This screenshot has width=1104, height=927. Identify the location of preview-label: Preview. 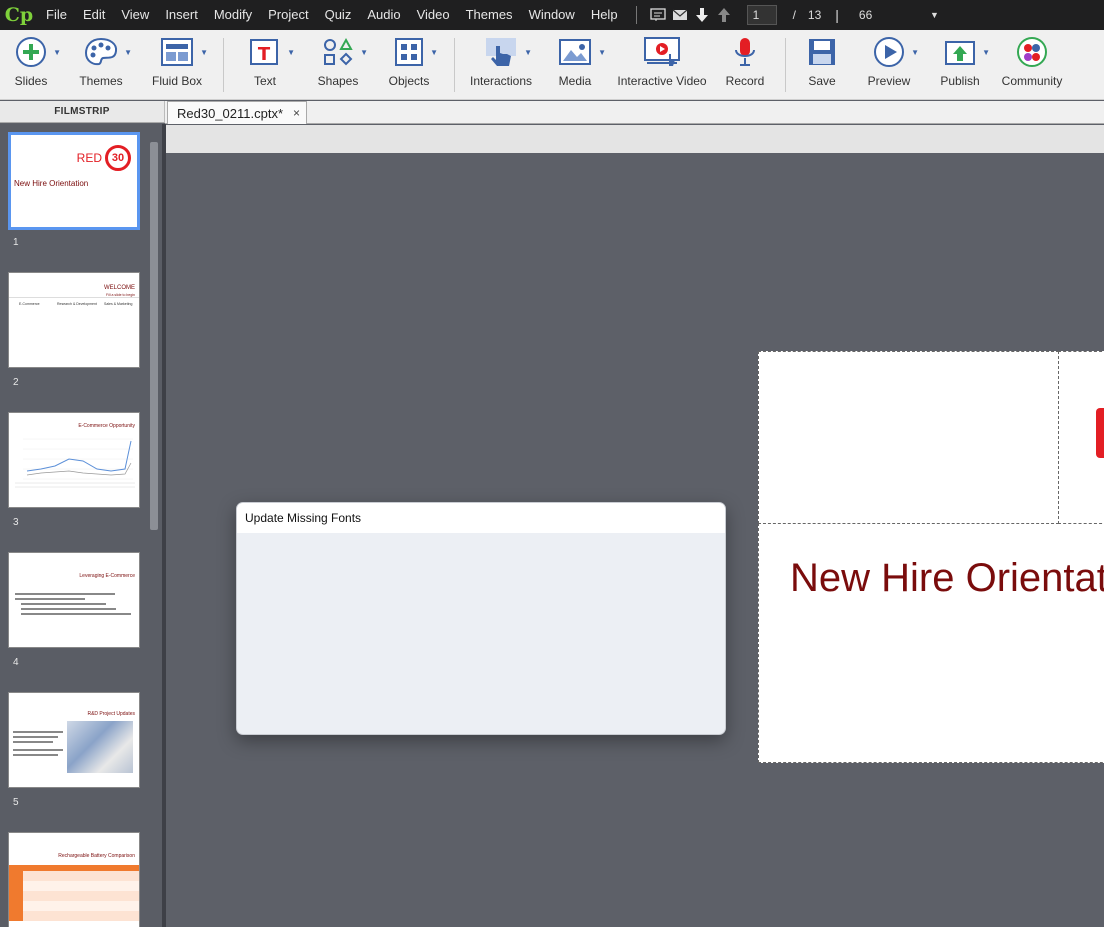
(889, 81).